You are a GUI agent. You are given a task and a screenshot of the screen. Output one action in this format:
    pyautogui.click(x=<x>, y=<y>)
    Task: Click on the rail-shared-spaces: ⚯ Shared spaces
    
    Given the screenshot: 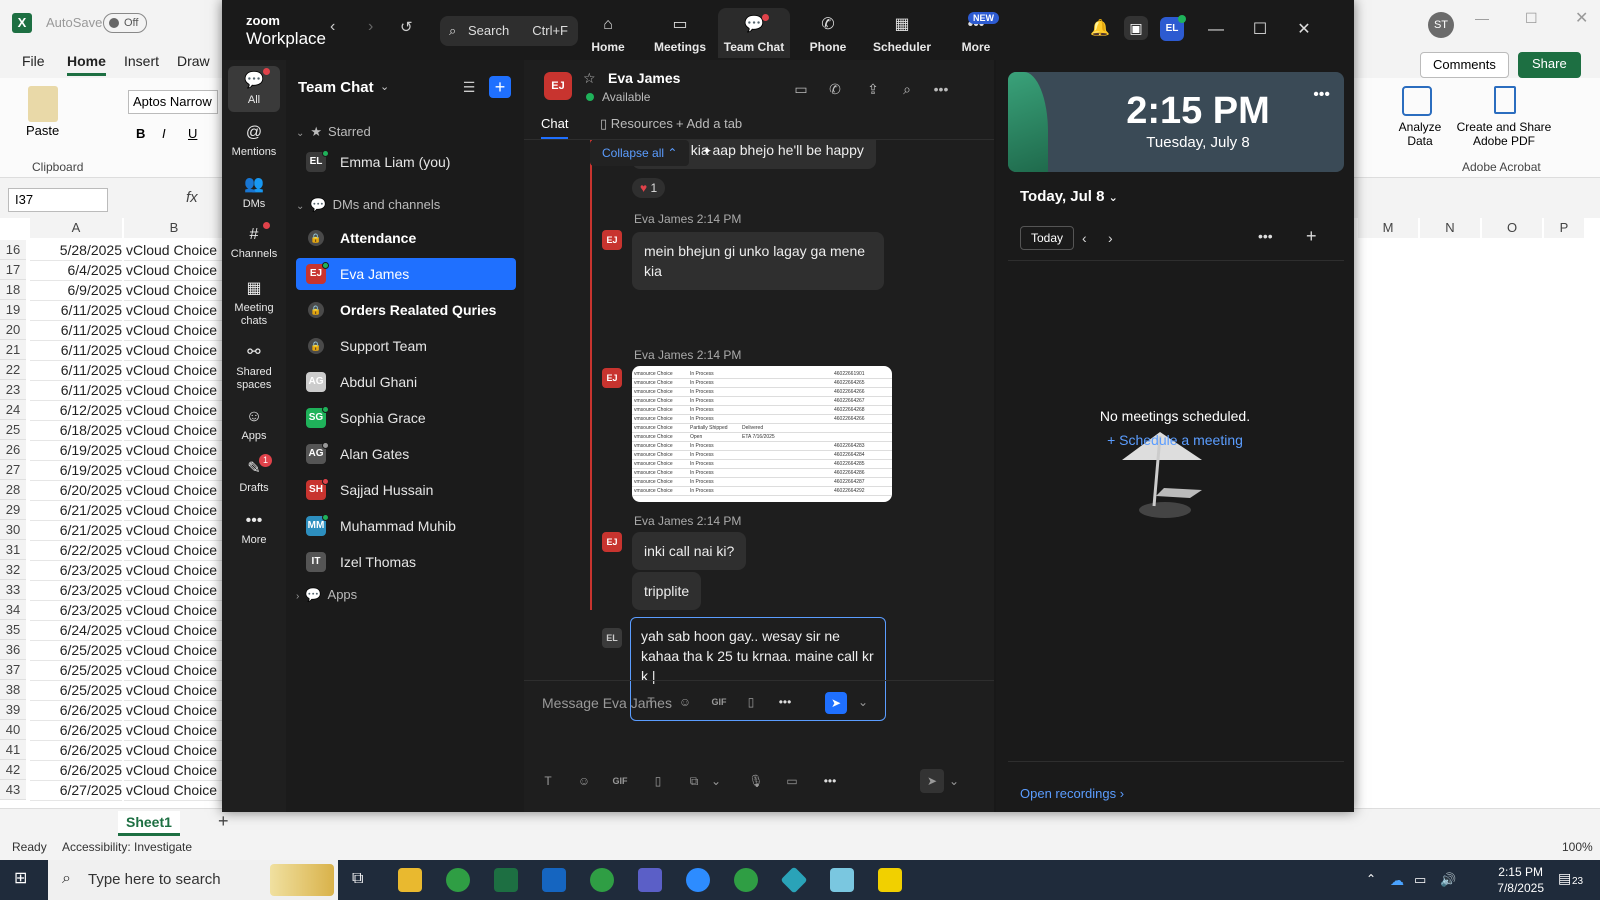 What is the action you would take?
    pyautogui.click(x=254, y=366)
    